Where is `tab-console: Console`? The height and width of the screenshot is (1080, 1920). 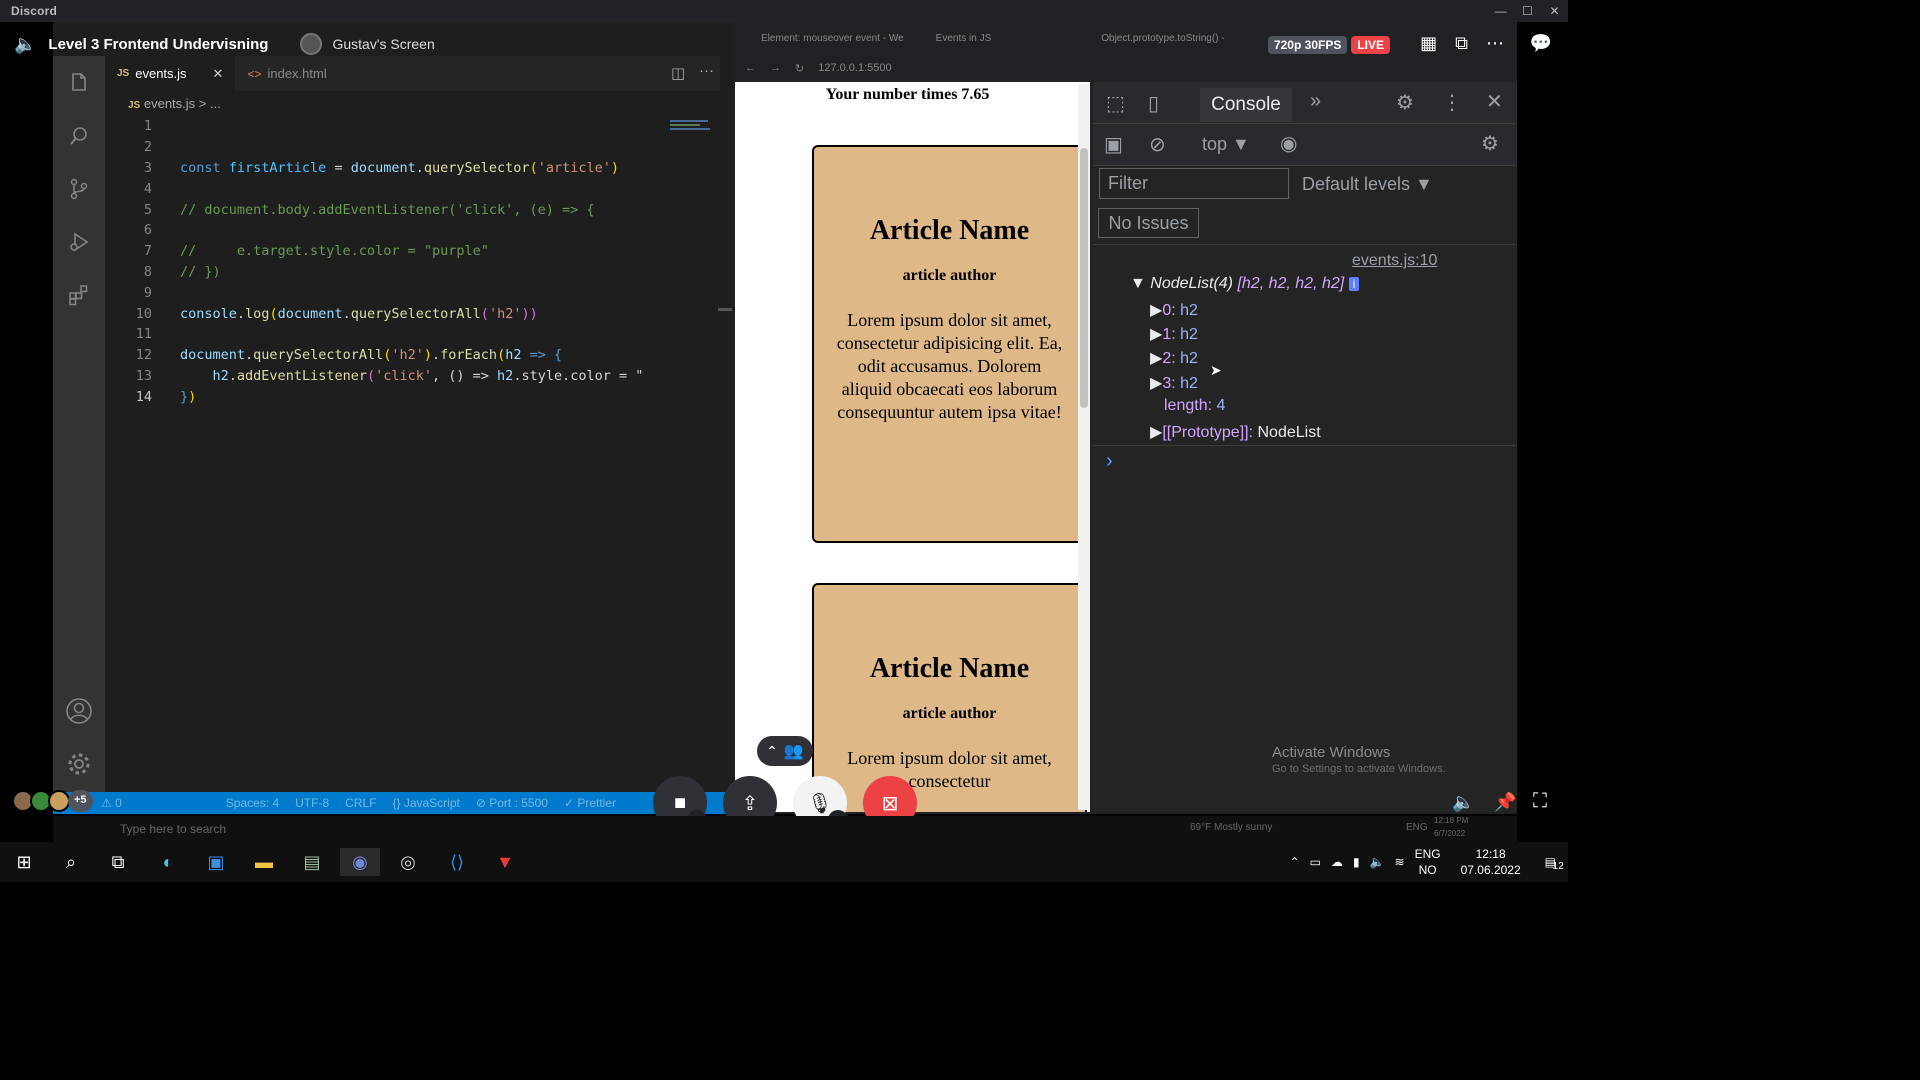
tab-console: Console is located at coordinates (1246, 105).